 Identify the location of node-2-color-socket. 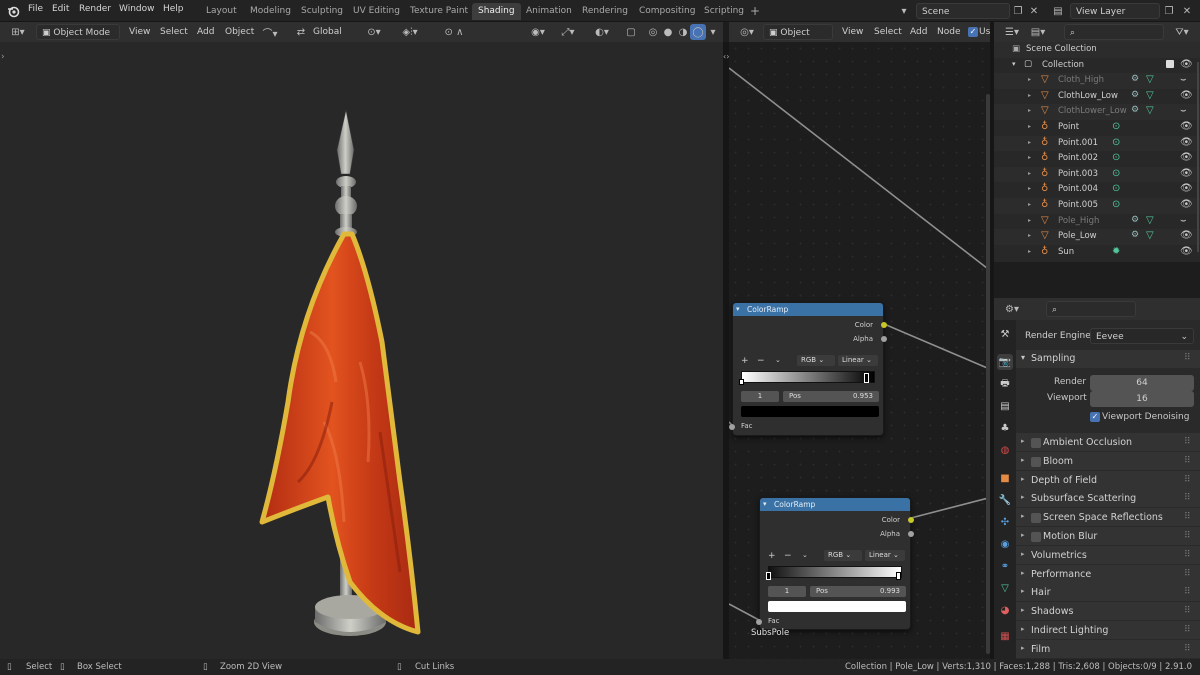
(911, 520).